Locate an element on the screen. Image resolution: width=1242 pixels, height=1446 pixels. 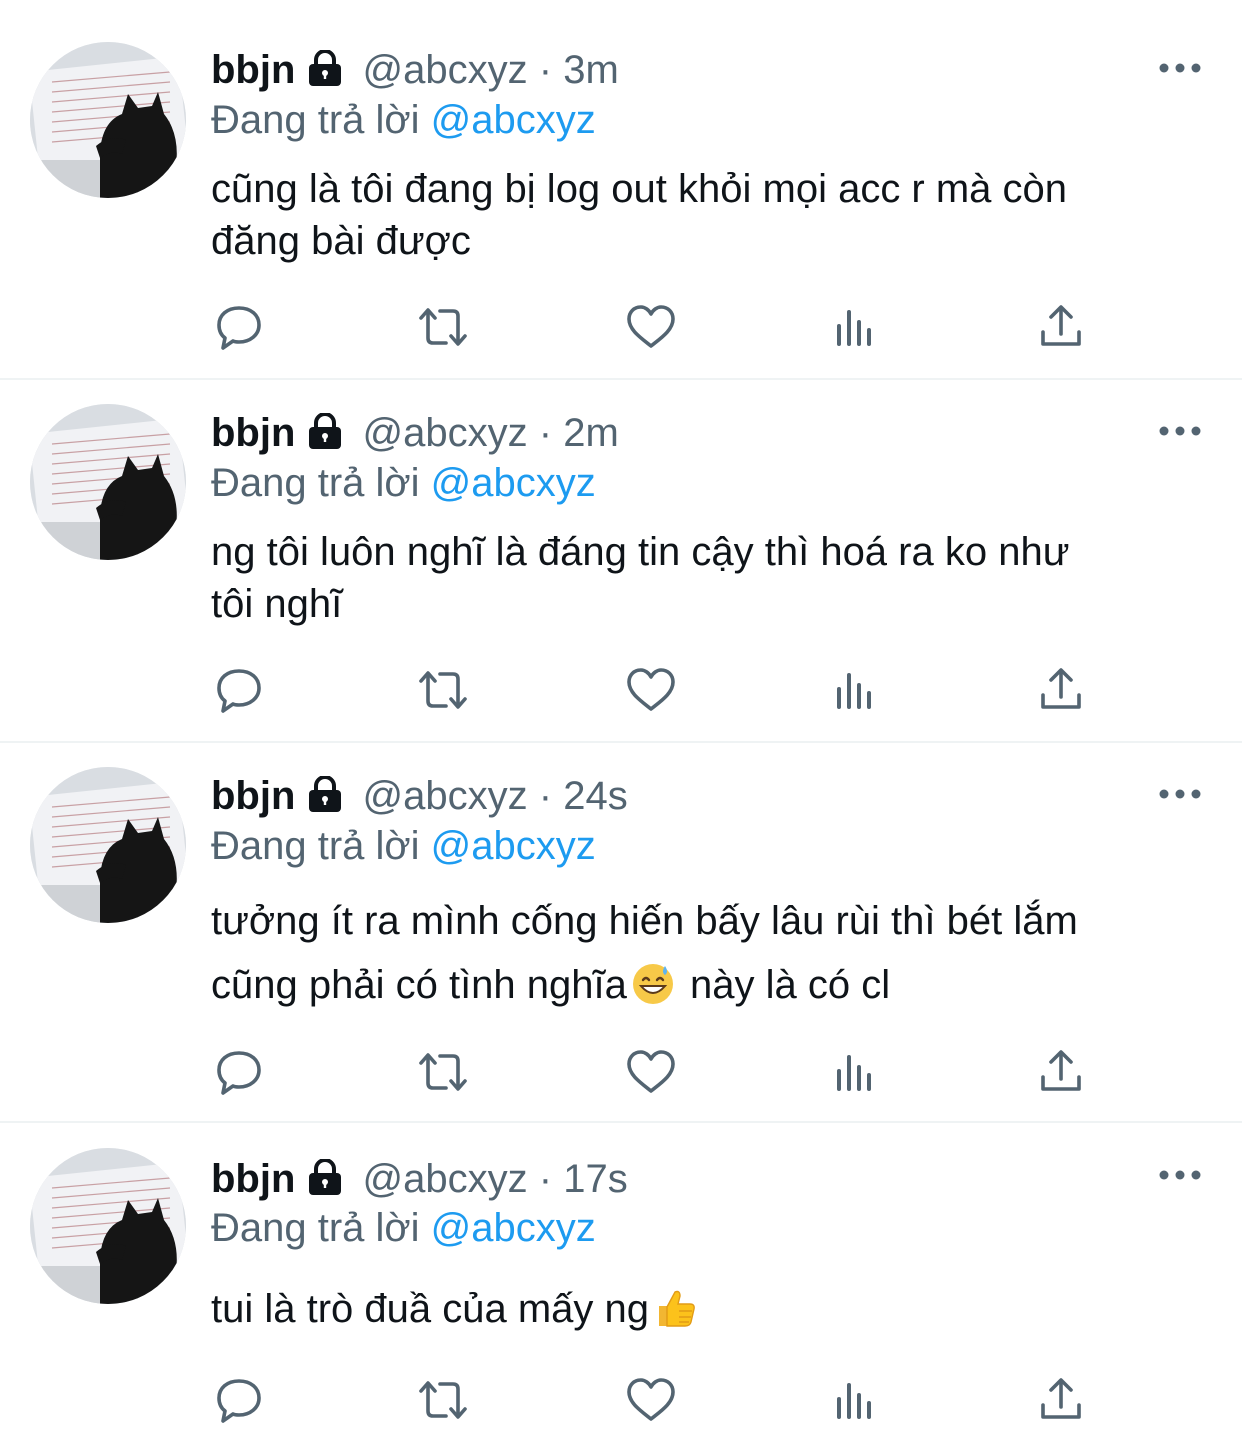
tweet-header: bbjn @abcxyz · 24s is located at coordinates (419, 797).